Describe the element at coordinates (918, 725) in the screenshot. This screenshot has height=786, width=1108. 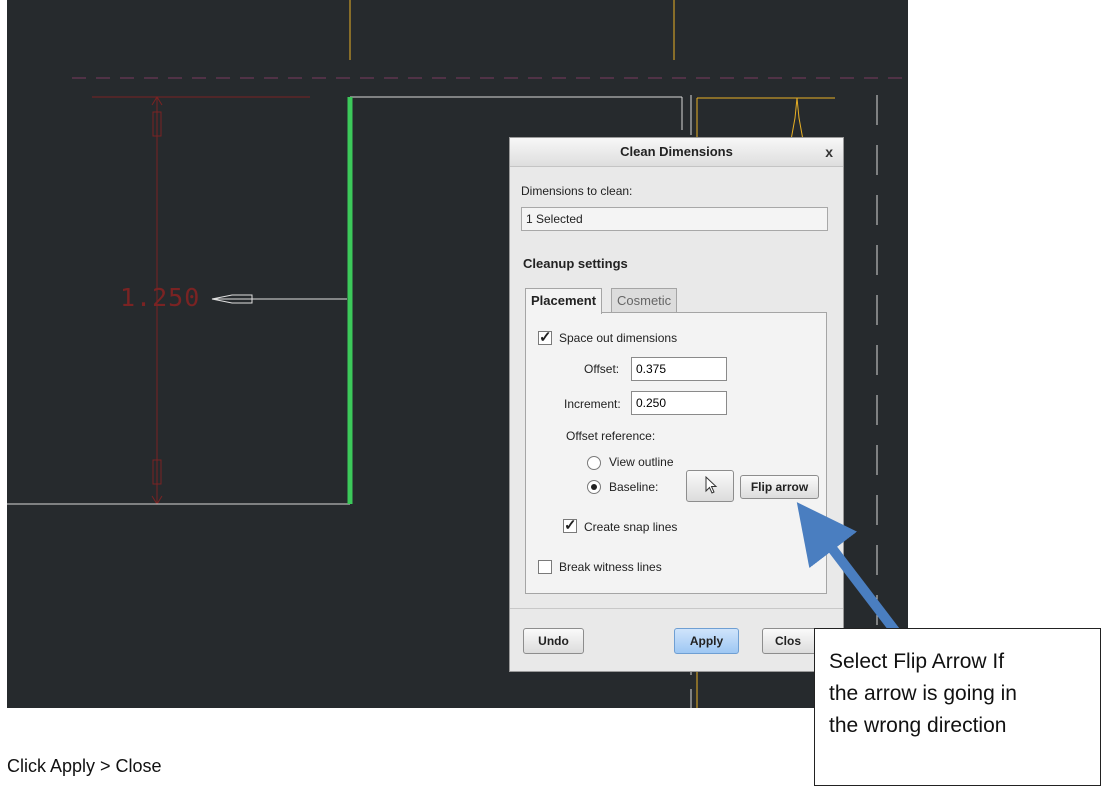
I see `callout-line-3: the wrong direction` at that location.